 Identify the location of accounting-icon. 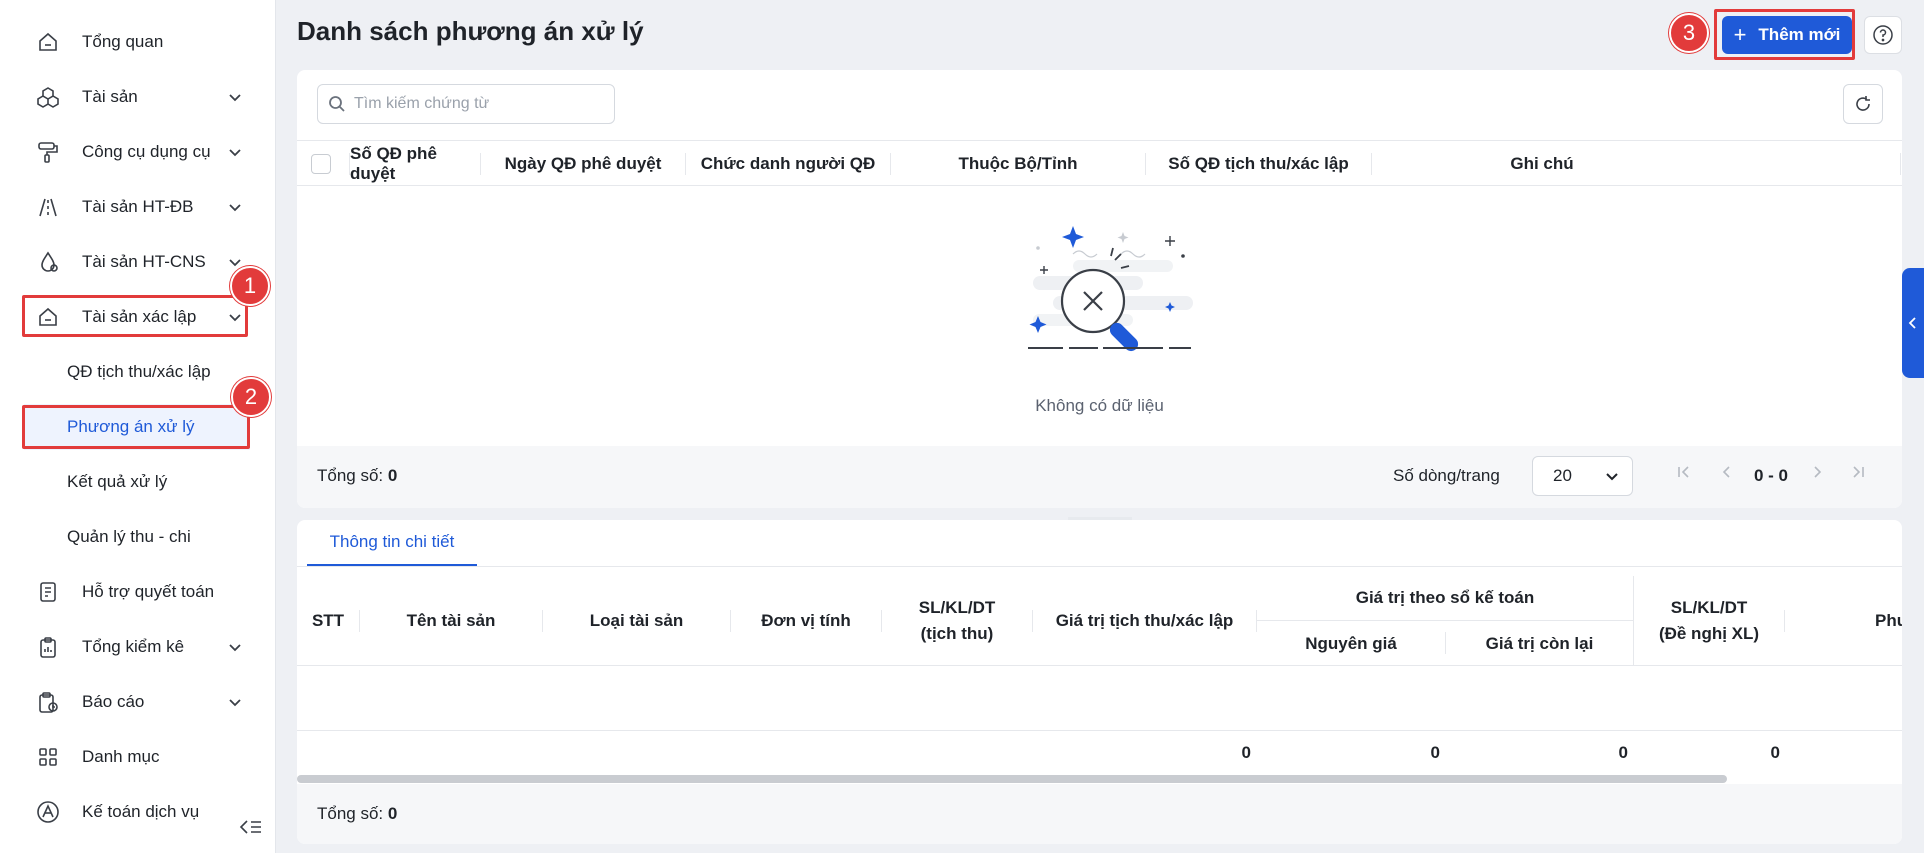
(48, 812).